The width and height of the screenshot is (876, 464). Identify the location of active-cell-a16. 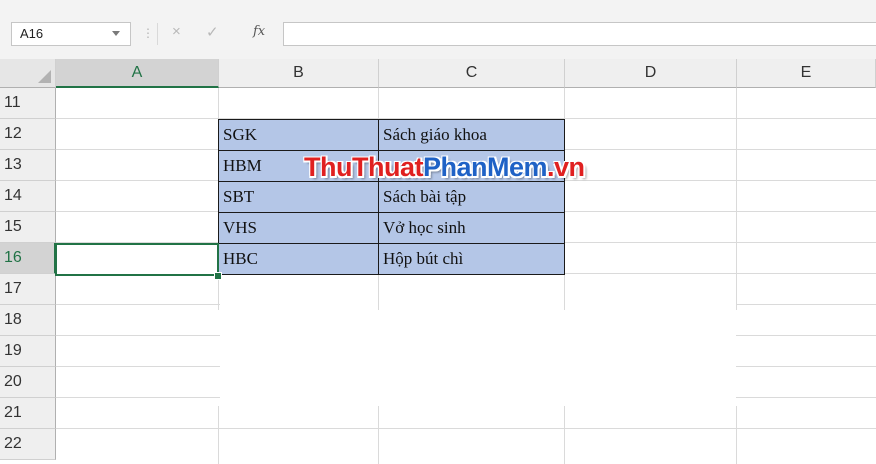
(137, 259).